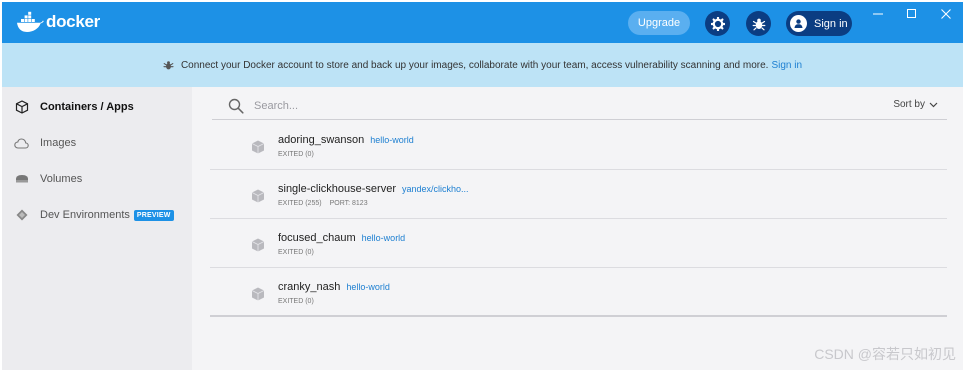 Image resolution: width=967 pixels, height=372 pixels. Describe the element at coordinates (337, 189) in the screenshot. I see `container-name: single-clickhouse-server` at that location.